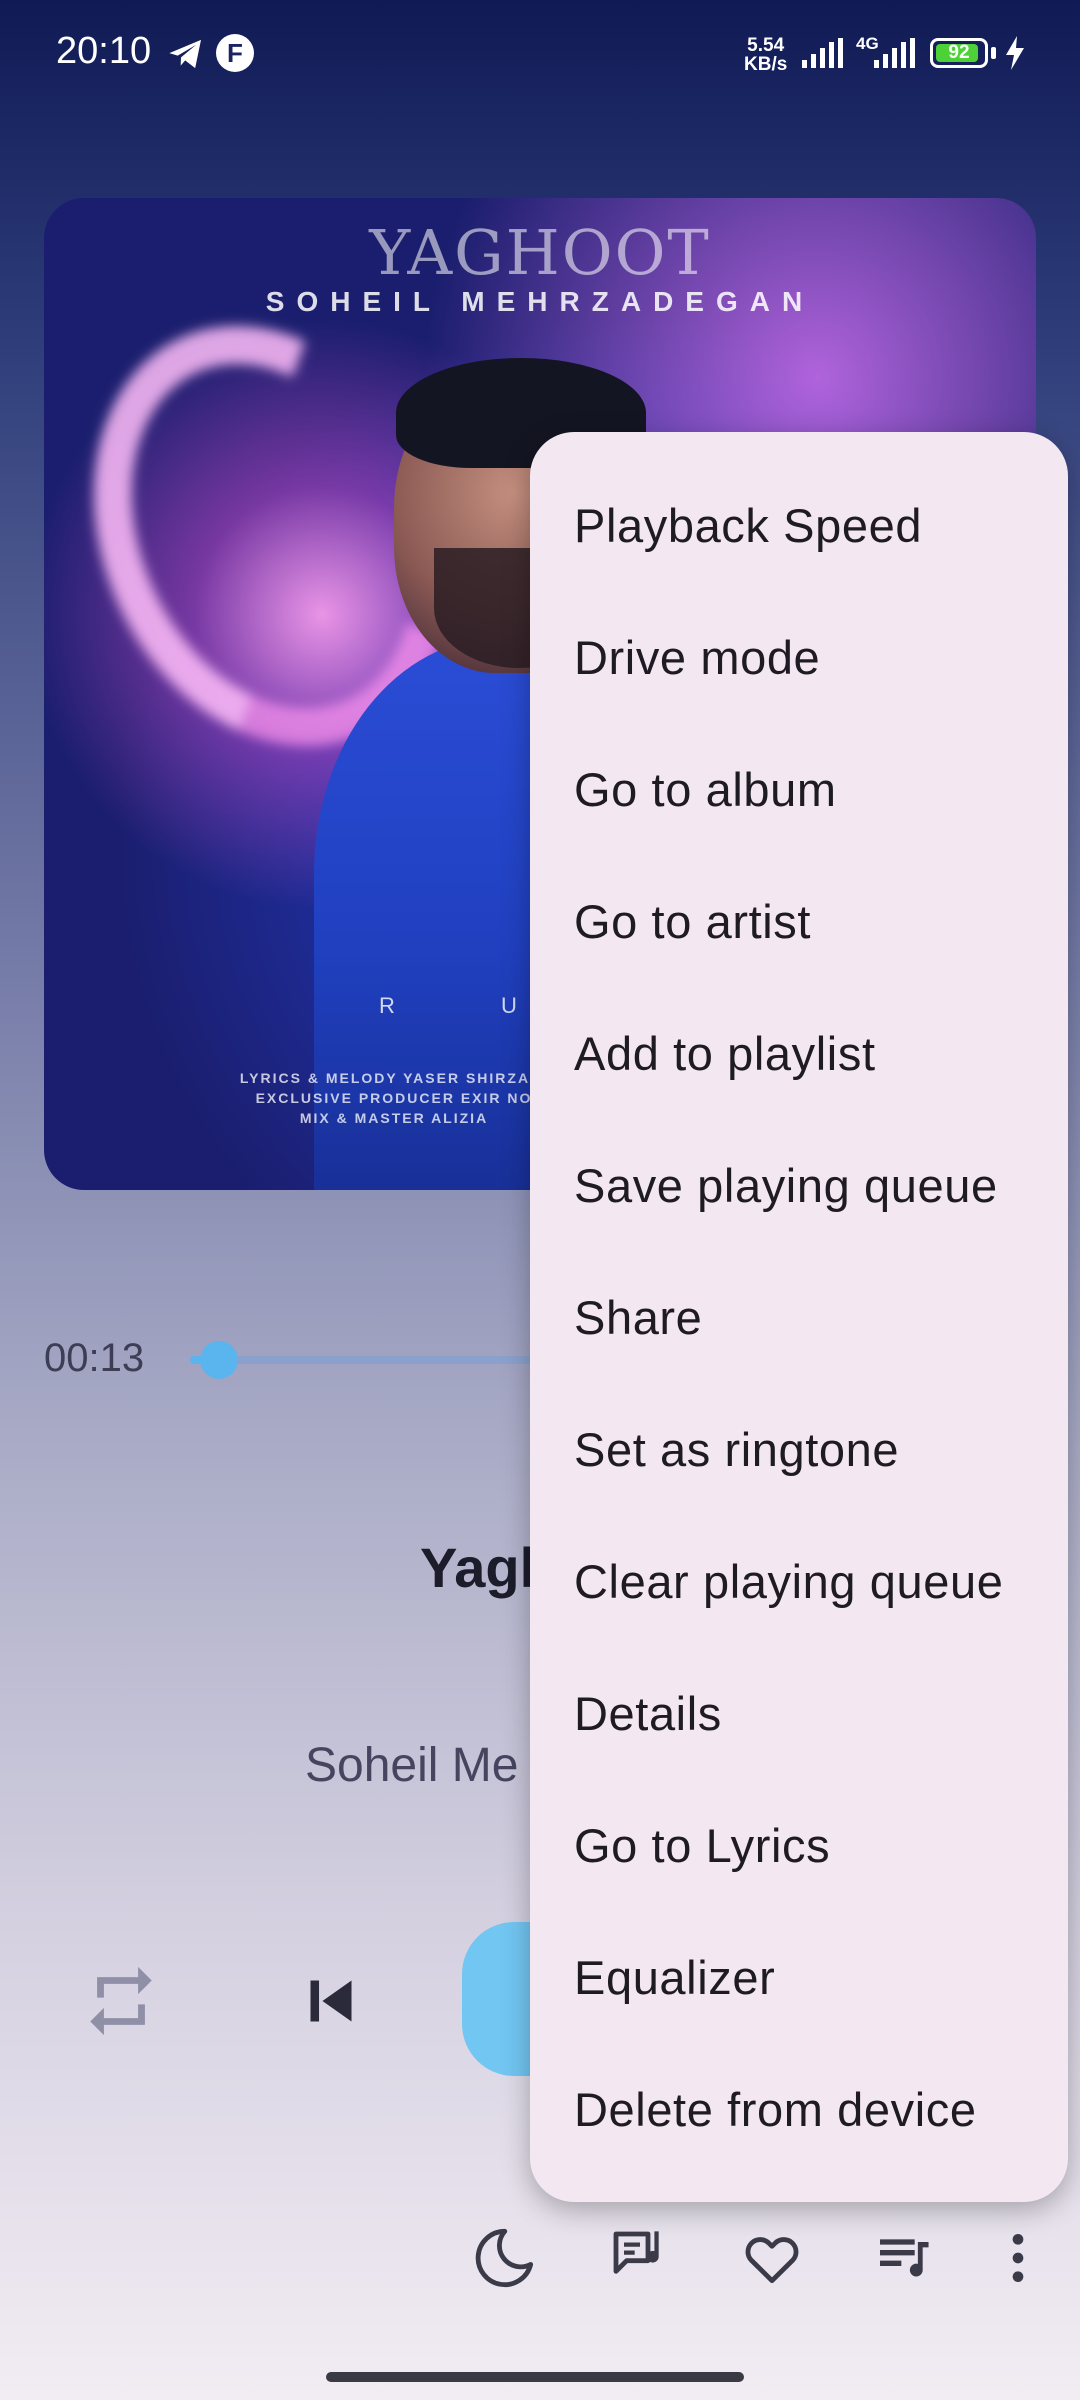 Image resolution: width=1080 pixels, height=2400 pixels. What do you see at coordinates (504, 2258) in the screenshot?
I see `moon-icon` at bounding box center [504, 2258].